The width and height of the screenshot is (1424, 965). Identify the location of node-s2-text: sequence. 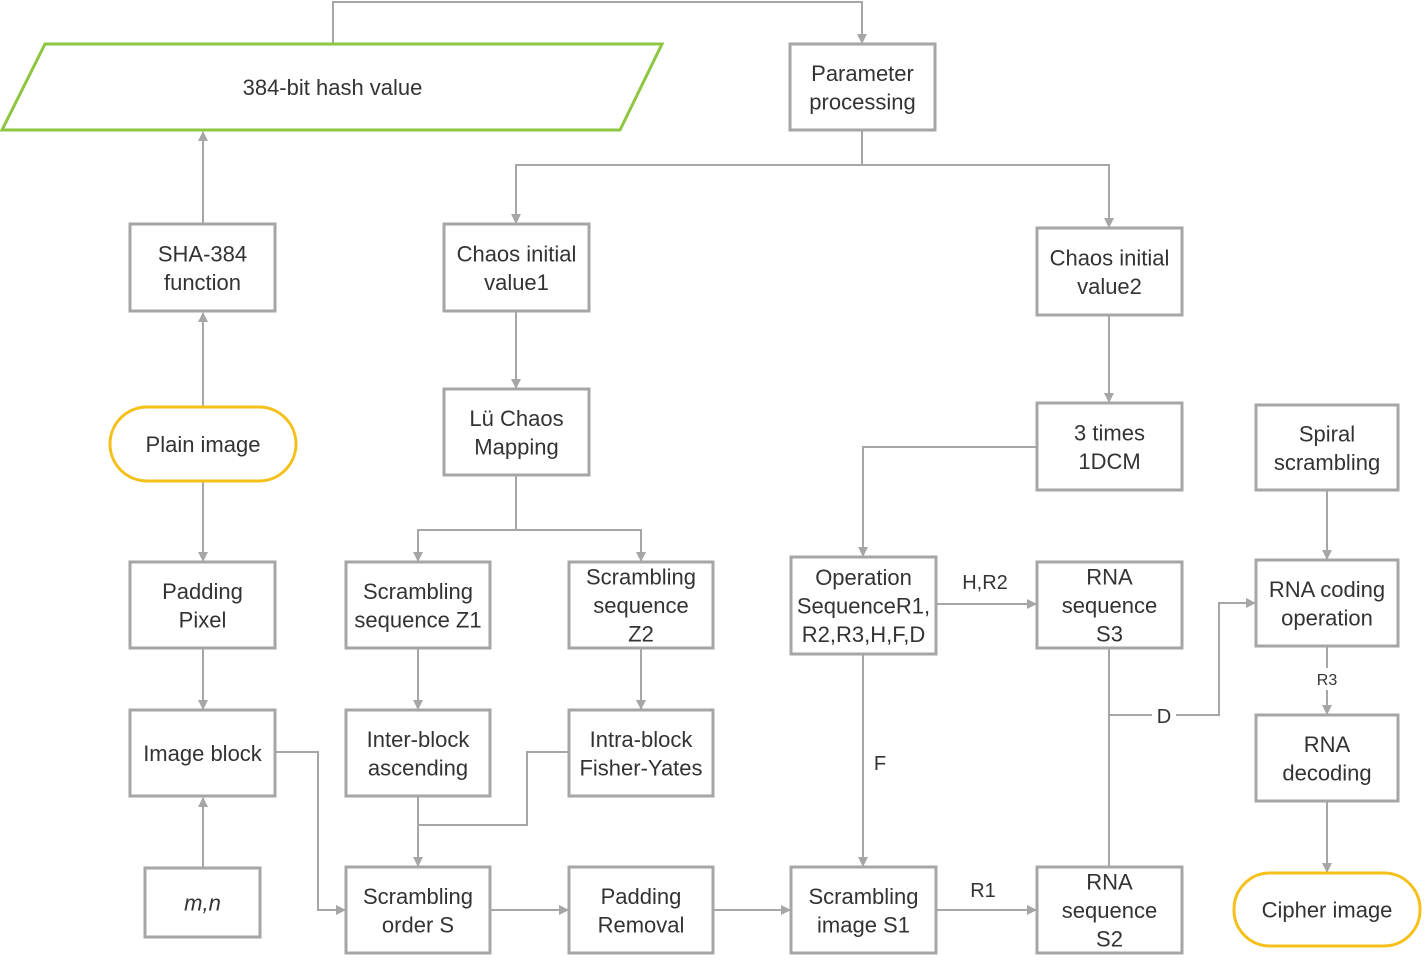
(1109, 910).